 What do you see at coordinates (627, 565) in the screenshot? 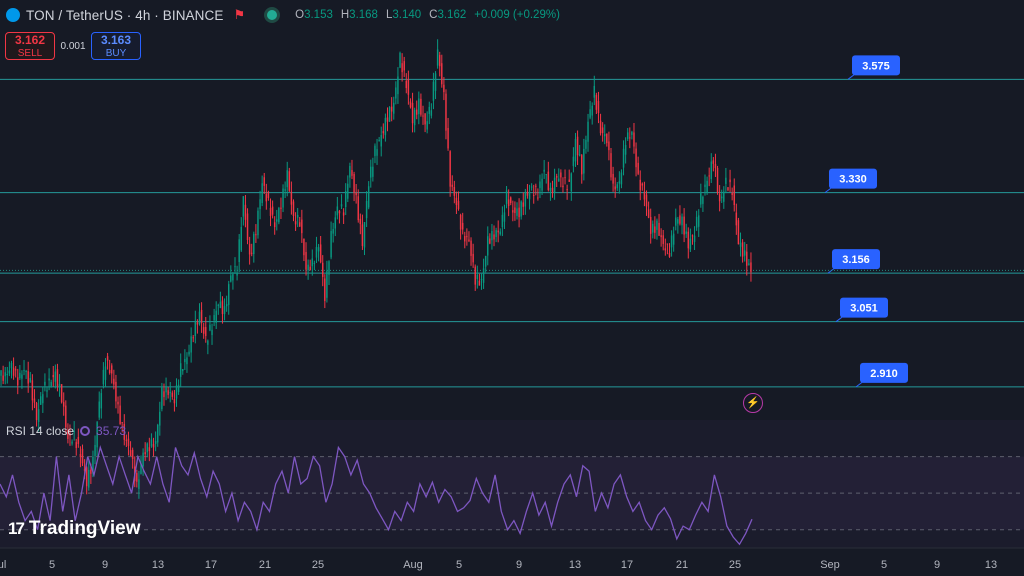
I see `x-tick-label: 17` at bounding box center [627, 565].